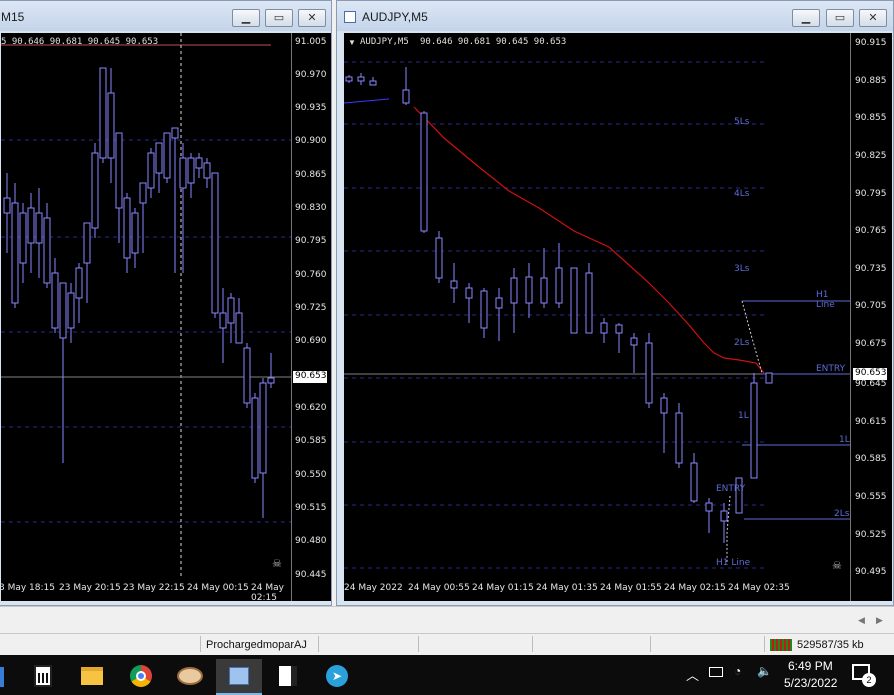  I want to click on sticky-notes-icon, so click(288, 676).